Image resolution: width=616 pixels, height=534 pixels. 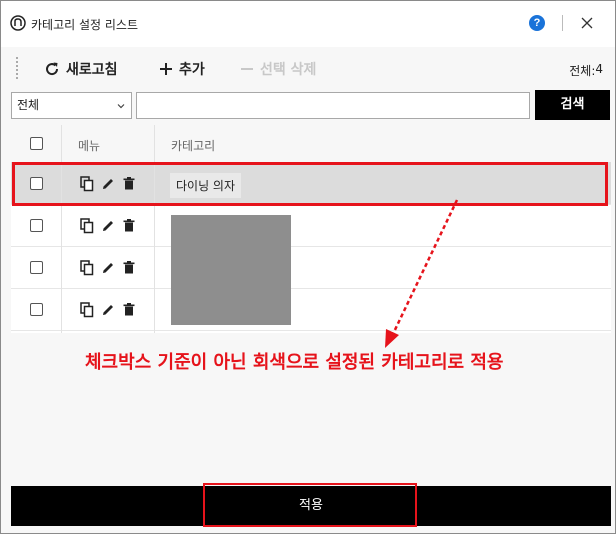 What do you see at coordinates (247, 69) in the screenshot?
I see `minus-icon` at bounding box center [247, 69].